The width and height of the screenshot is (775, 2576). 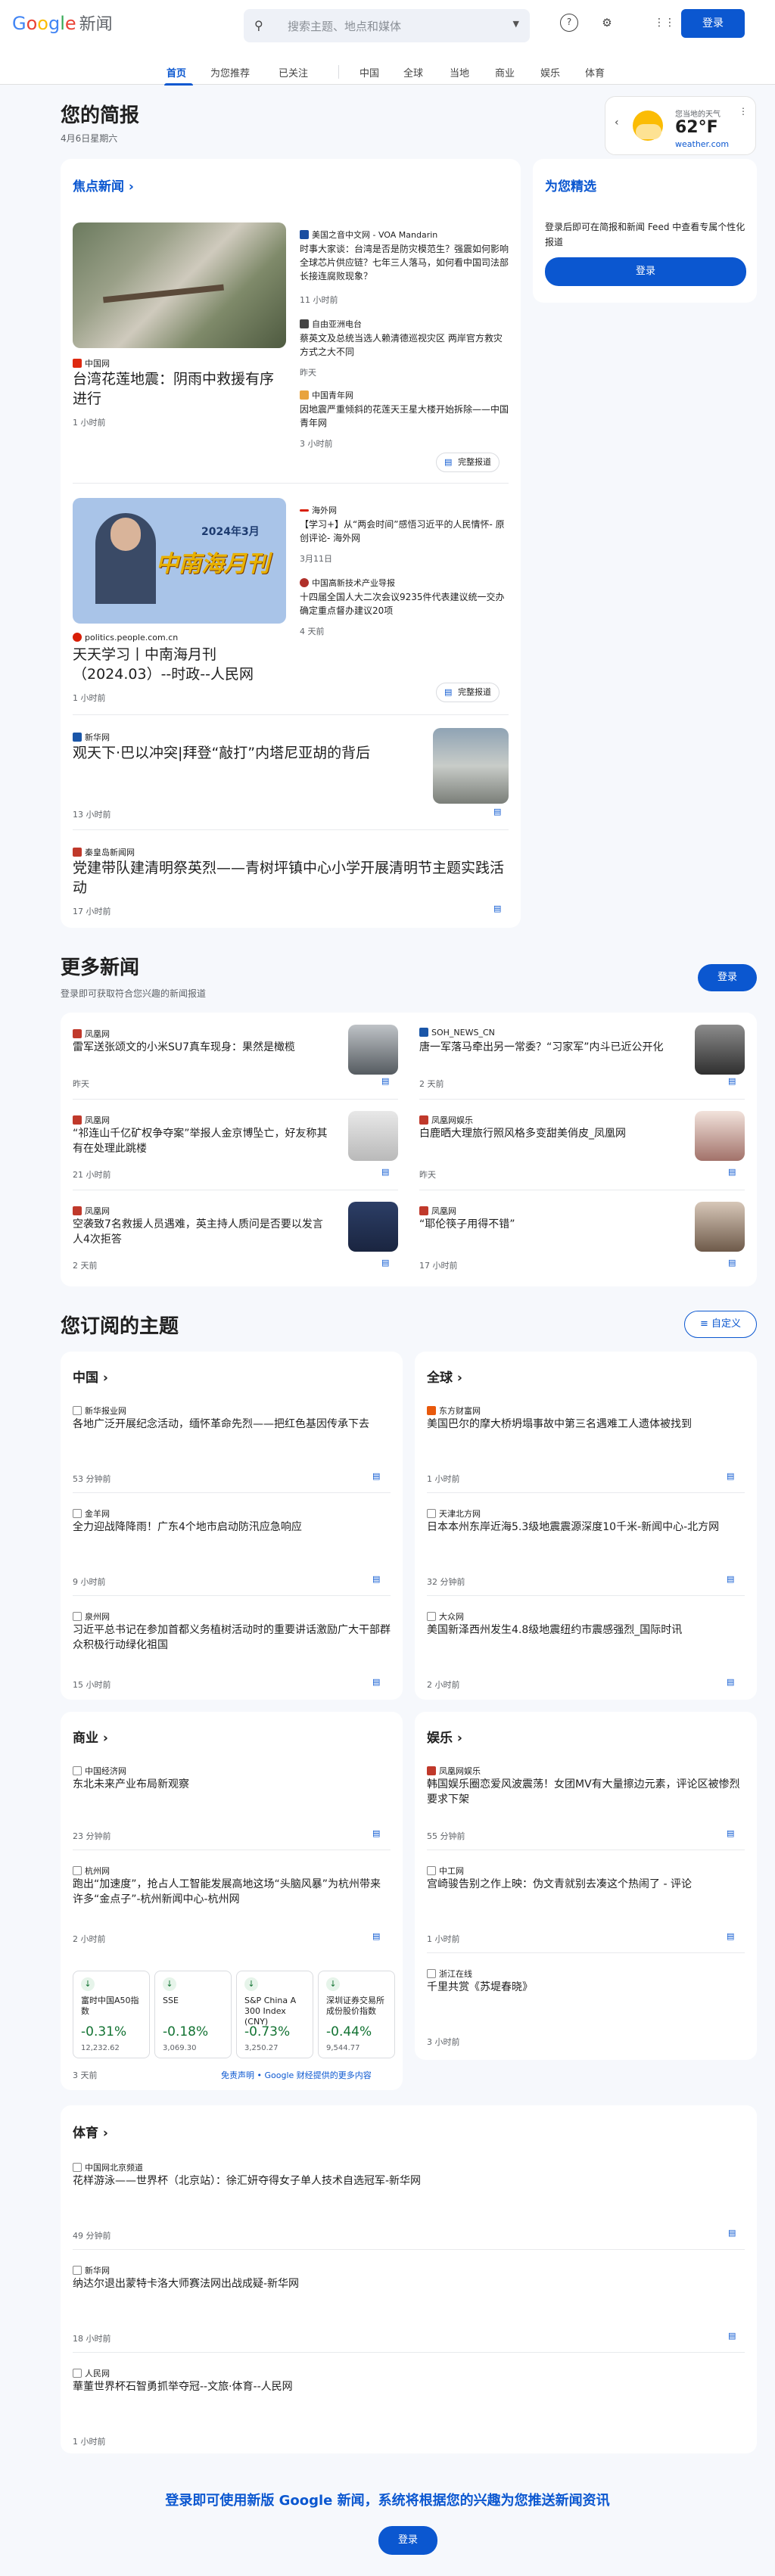 I want to click on finance-disclaimer-link: 免责声明 • Google 财经提供的更多内容, so click(x=296, y=2075).